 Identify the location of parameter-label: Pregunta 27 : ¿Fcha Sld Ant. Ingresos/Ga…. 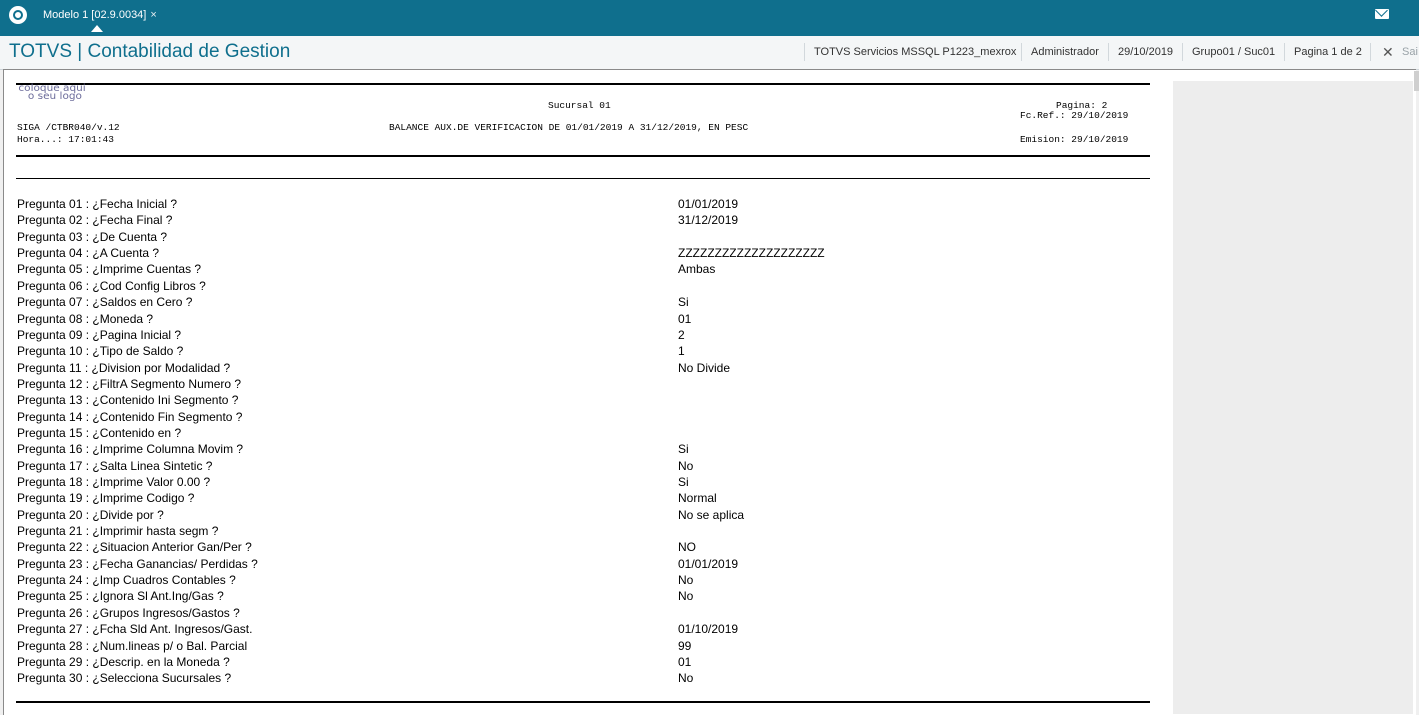
(135, 629).